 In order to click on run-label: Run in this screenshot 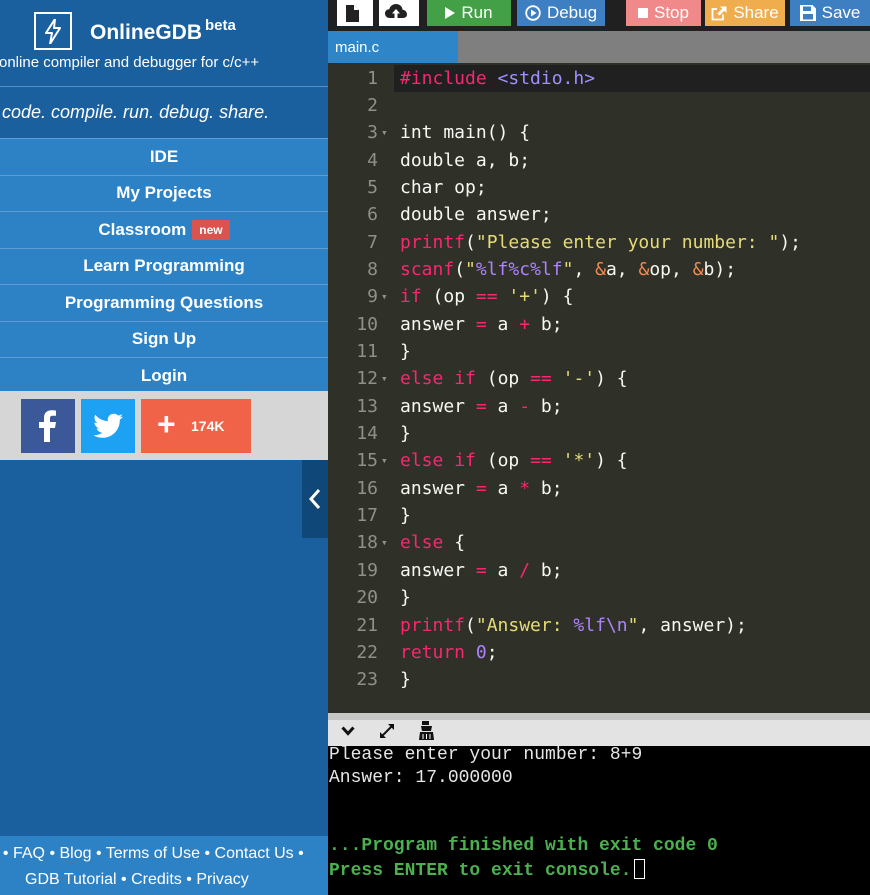, I will do `click(477, 12)`.